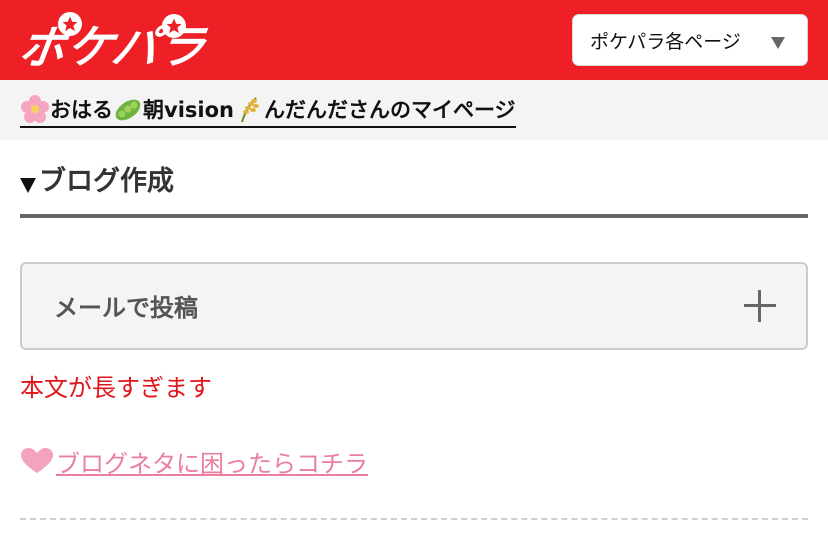 This screenshot has width=828, height=533. I want to click on edamame-icon, so click(128, 110).